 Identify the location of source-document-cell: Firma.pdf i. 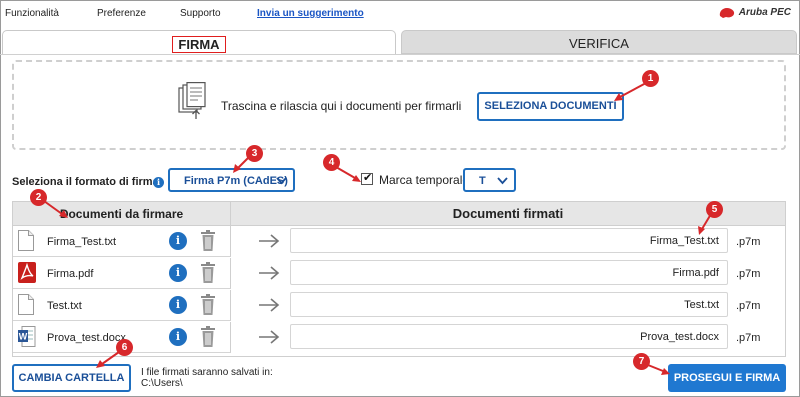
(122, 273).